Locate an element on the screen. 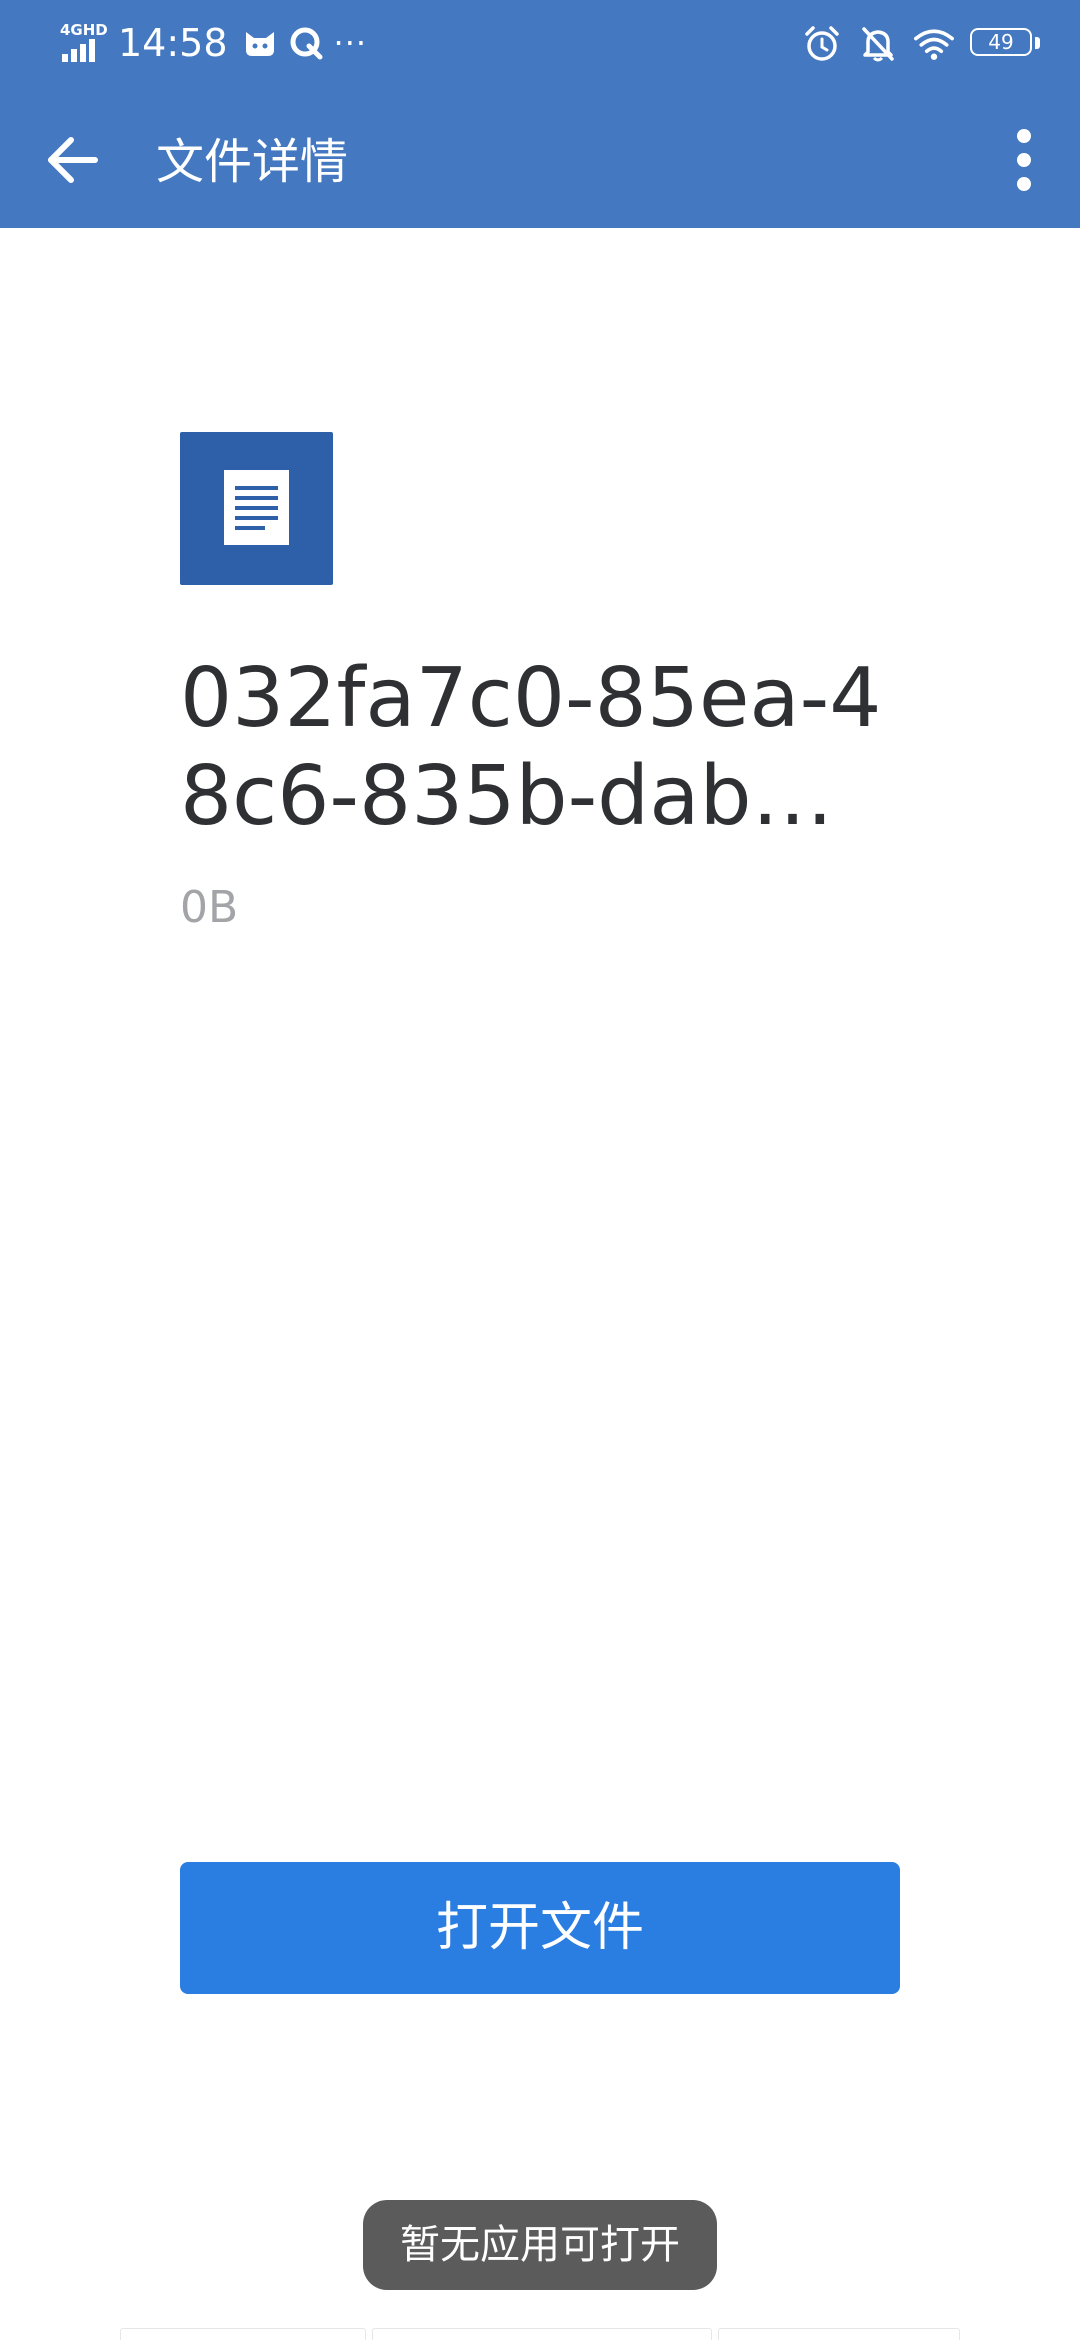  q-app-icon is located at coordinates (306, 43).